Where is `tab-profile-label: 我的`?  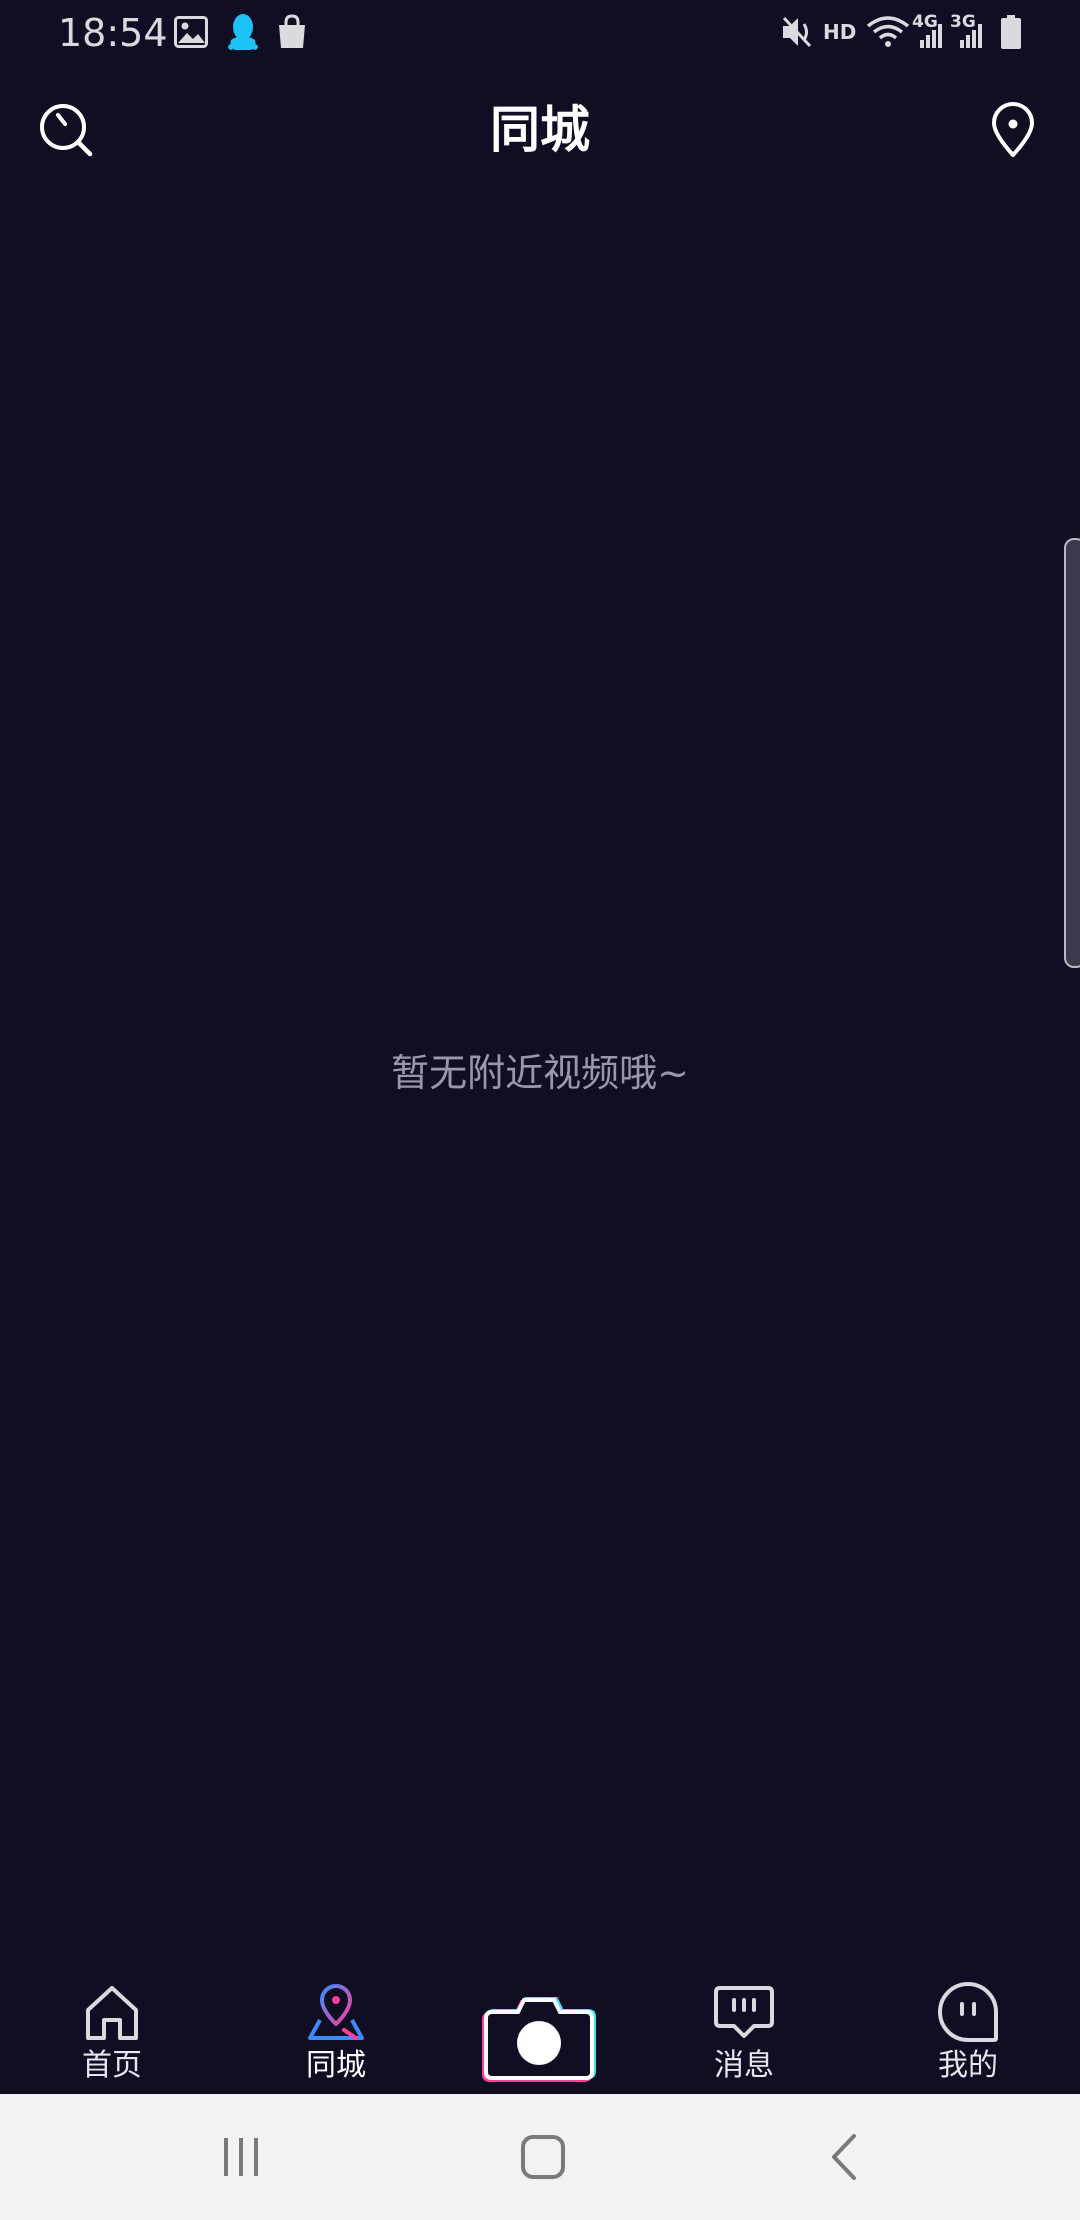
tab-profile-label: 我的 is located at coordinates (968, 2065).